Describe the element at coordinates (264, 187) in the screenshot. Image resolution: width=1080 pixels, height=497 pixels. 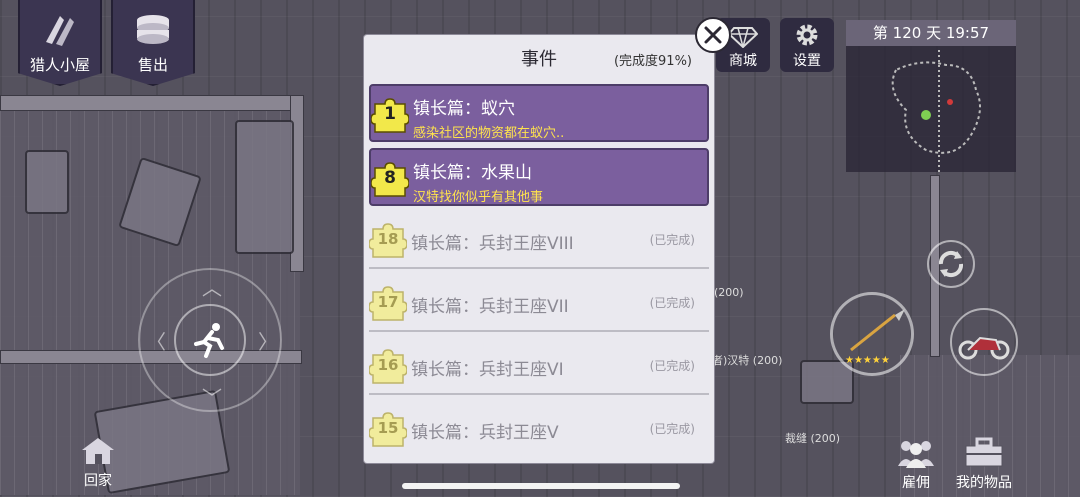
I see `bed` at that location.